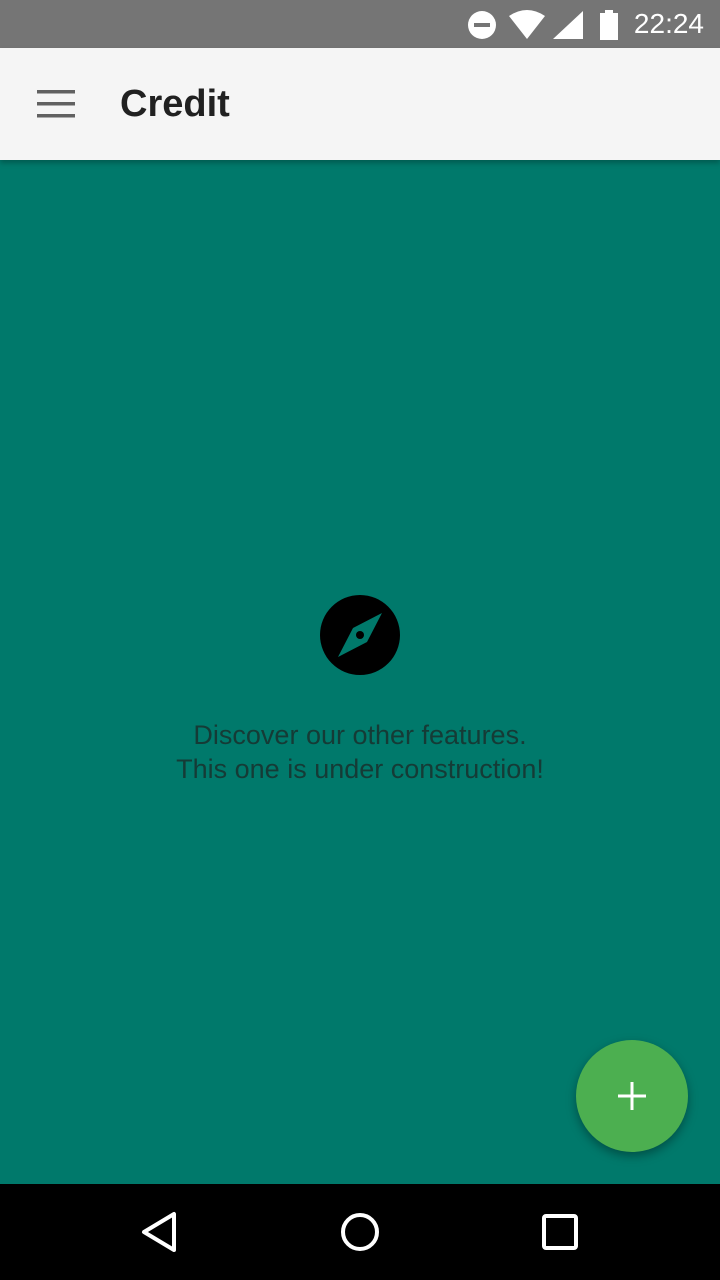 This screenshot has height=1280, width=720. Describe the element at coordinates (668, 23) in the screenshot. I see `status-time: 22:24` at that location.